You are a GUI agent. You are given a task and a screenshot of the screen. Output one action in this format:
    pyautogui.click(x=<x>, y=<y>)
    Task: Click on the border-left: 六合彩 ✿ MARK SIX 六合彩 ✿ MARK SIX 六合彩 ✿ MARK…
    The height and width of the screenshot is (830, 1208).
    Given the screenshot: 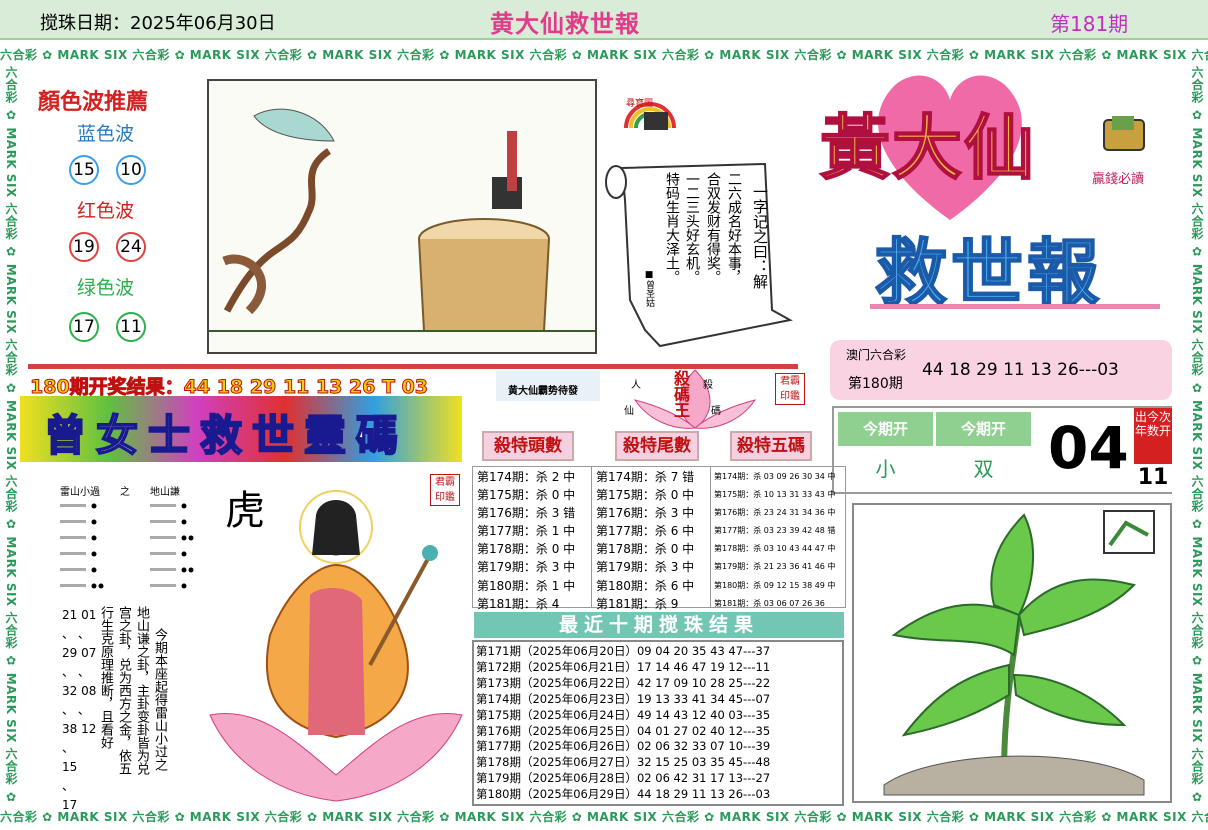 What is the action you would take?
    pyautogui.click(x=11, y=436)
    